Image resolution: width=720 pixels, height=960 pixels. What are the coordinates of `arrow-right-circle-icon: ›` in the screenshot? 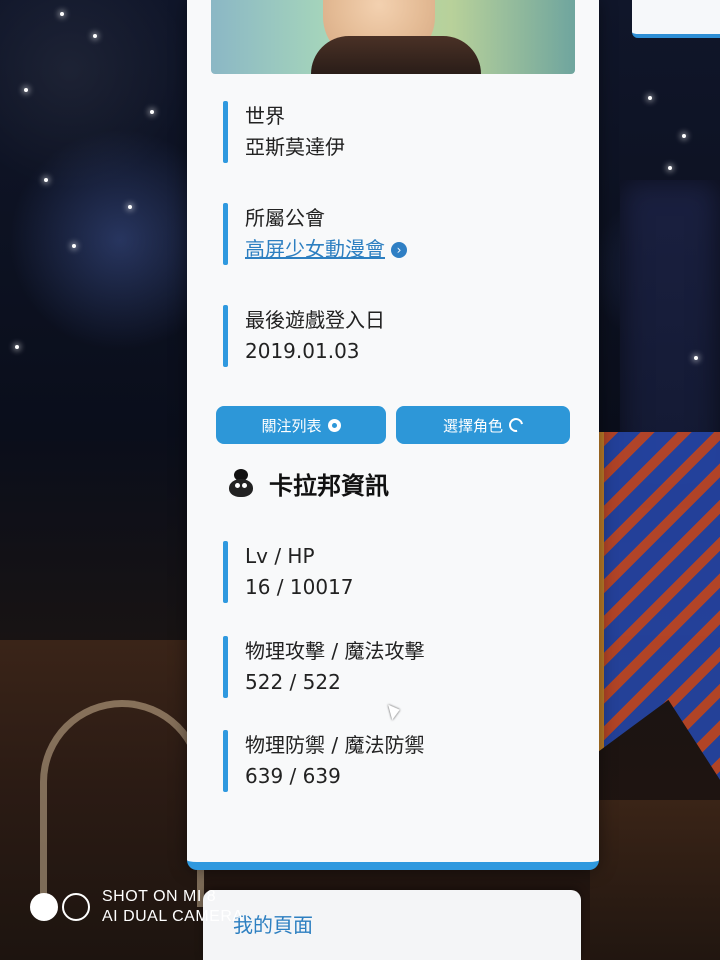 It's located at (399, 249).